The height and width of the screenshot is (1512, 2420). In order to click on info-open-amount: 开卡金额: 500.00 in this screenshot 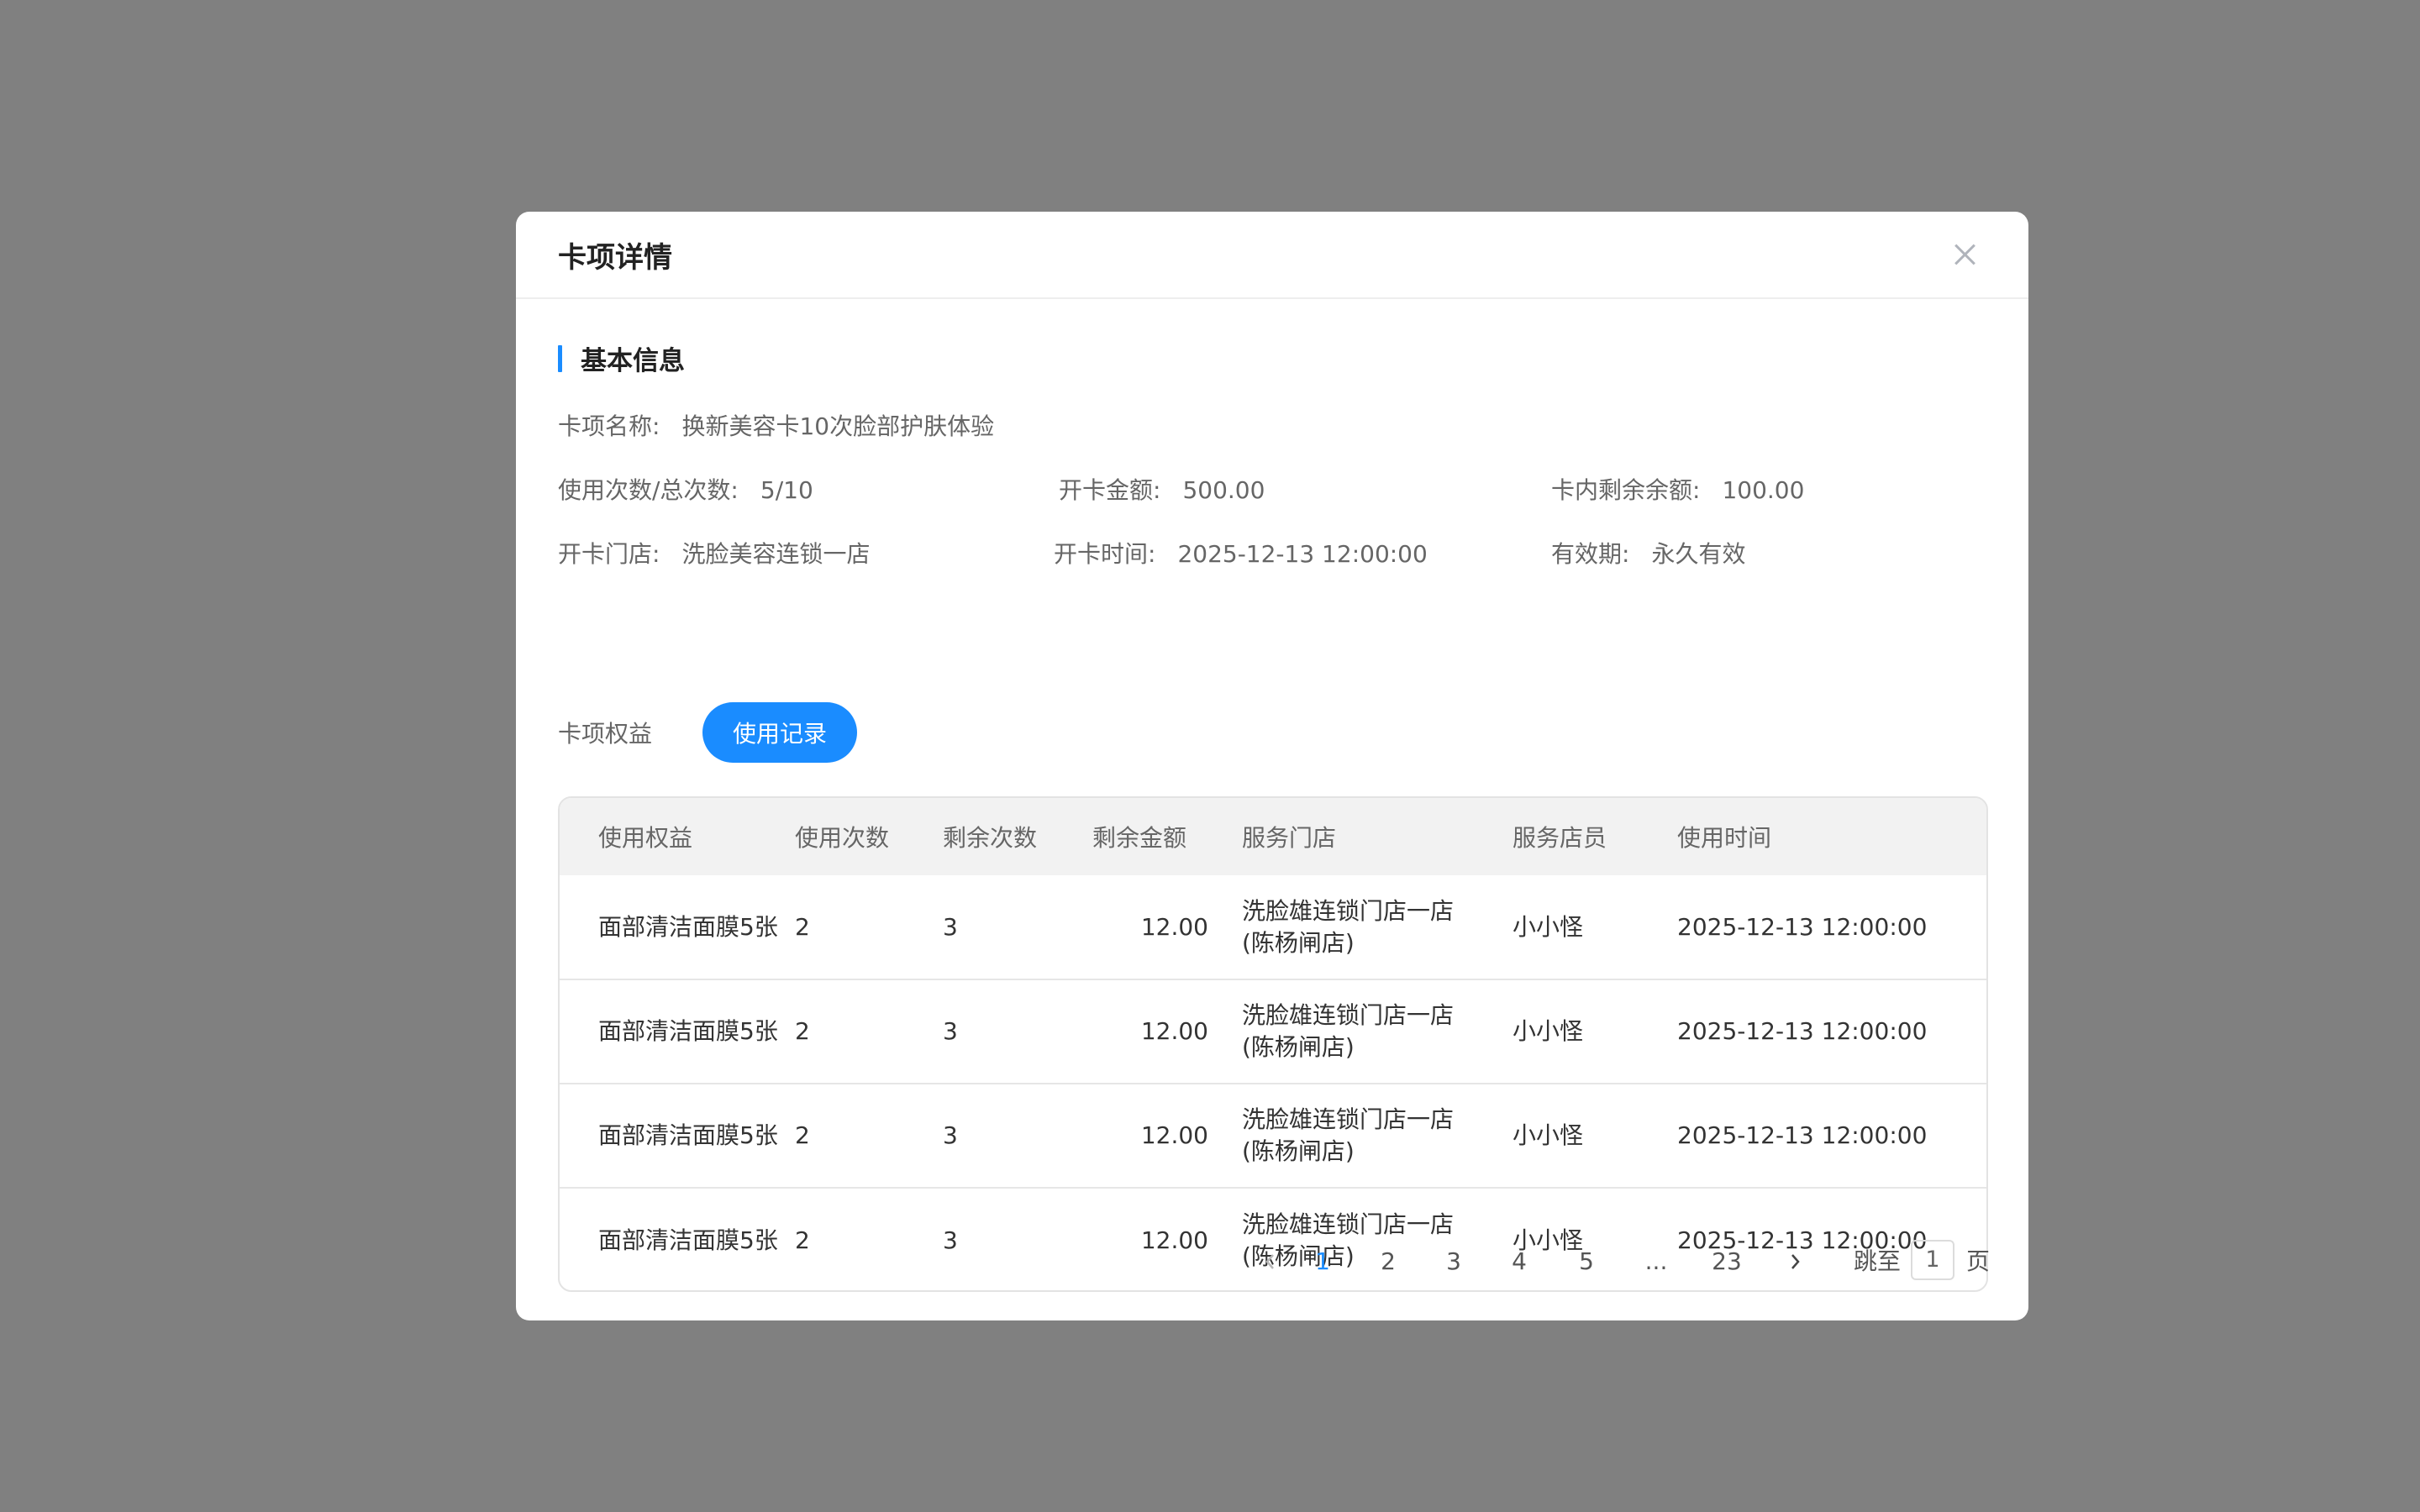, I will do `click(1162, 489)`.